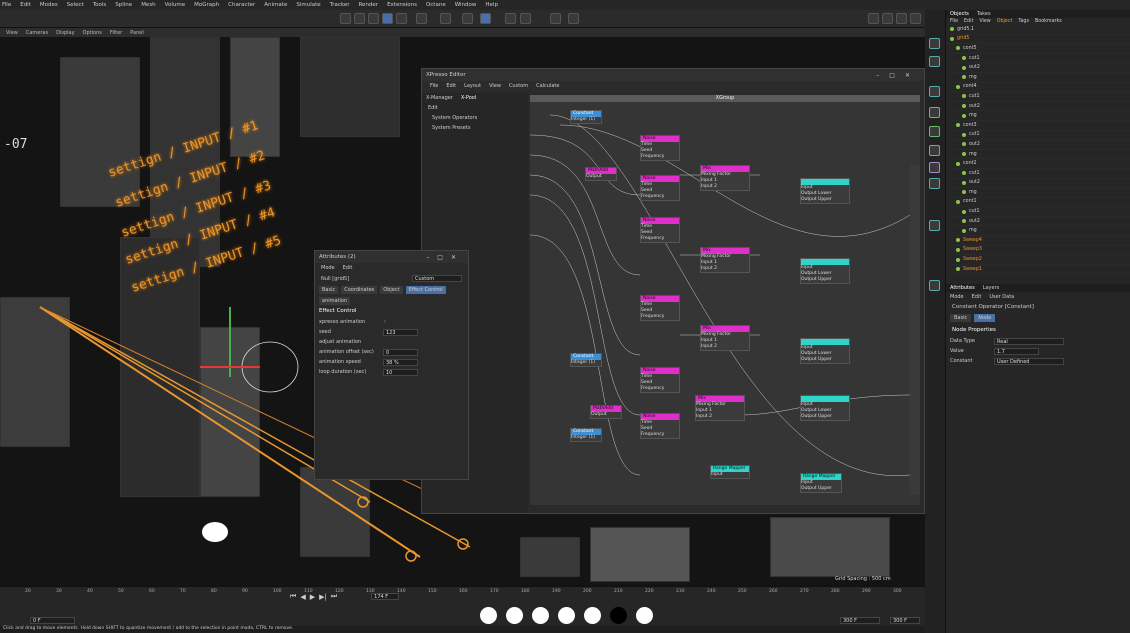  What do you see at coordinates (400, 332) in the screenshot?
I see `attr-field: 123` at bounding box center [400, 332].